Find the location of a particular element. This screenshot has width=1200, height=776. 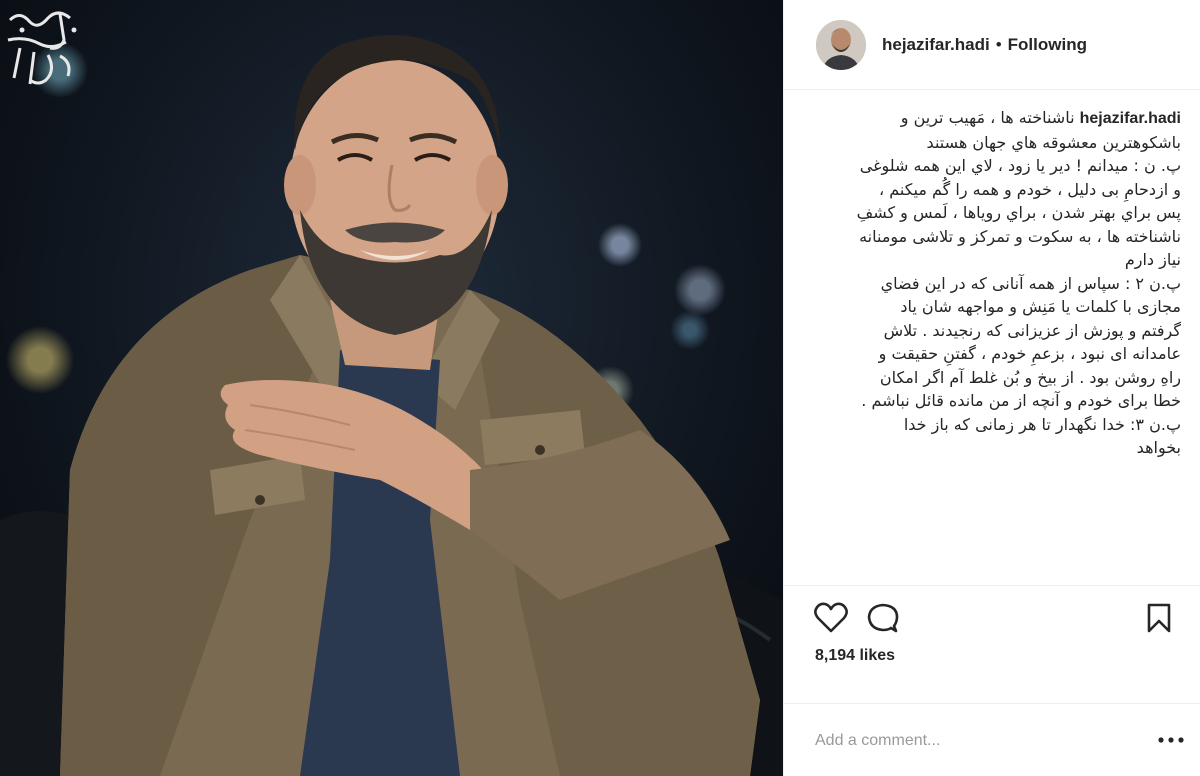

caption-line: باشکوهترین معشوقه هاي جهان هستند is located at coordinates (1053, 142).